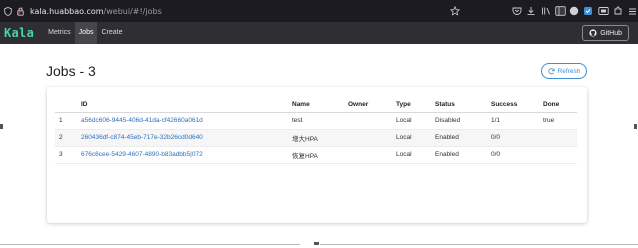 This screenshot has height=248, width=638. Describe the element at coordinates (551, 70) in the screenshot. I see `refresh-icon` at that location.